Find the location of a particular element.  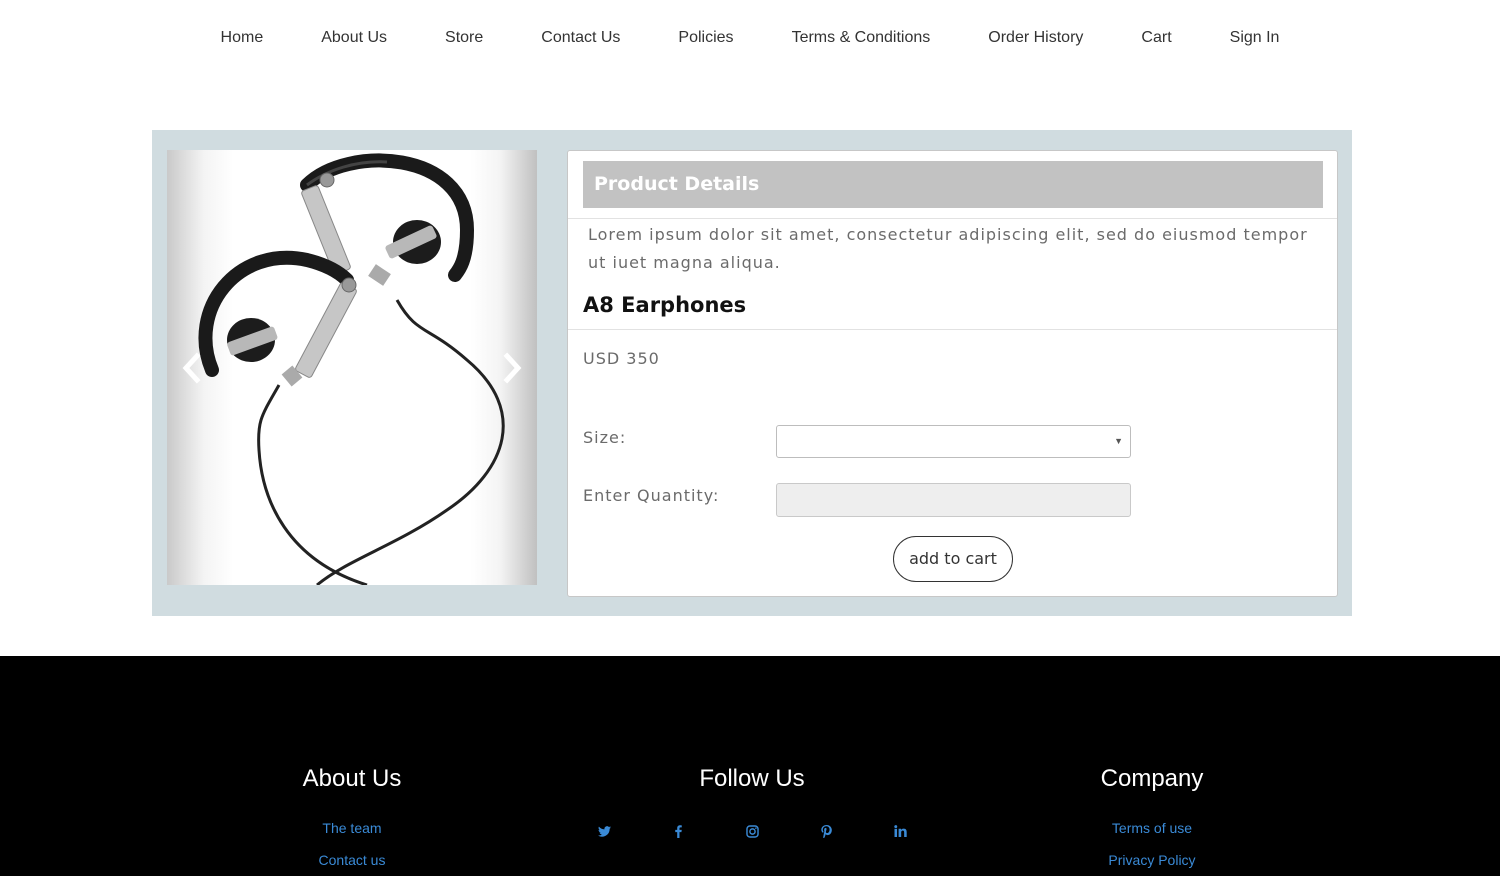

product-price: USD 350 is located at coordinates (621, 358).